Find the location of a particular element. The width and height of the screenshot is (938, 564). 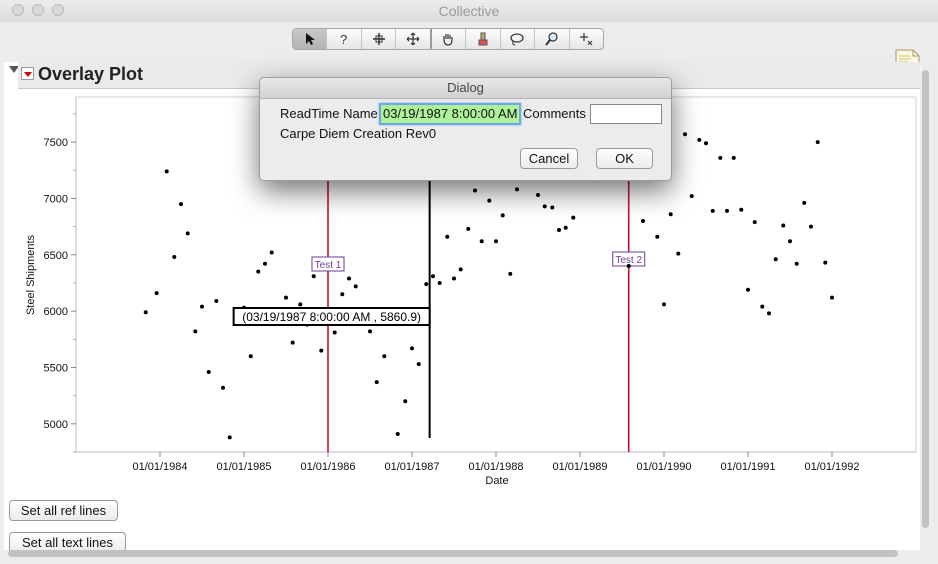

selection-tool-icon is located at coordinates (379, 39).